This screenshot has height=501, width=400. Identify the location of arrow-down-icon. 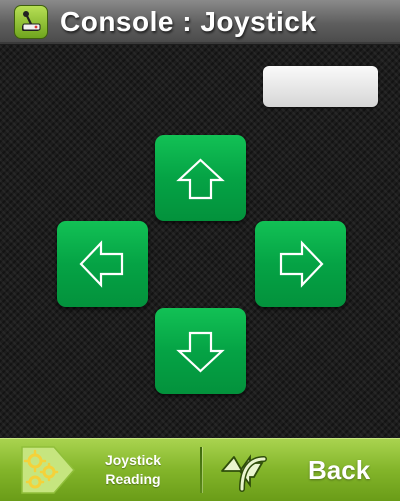
(200, 352).